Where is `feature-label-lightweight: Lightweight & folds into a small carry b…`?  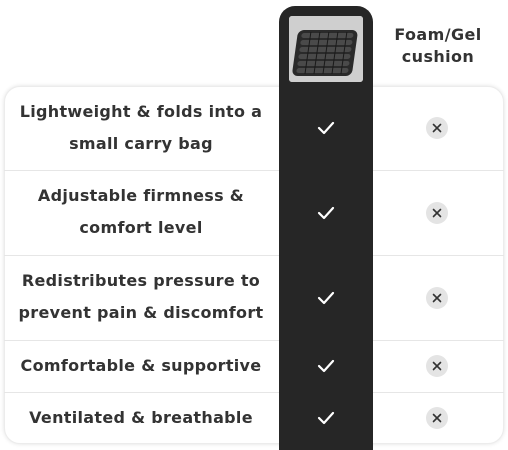
feature-label-lightweight: Lightweight & folds into a small carry b… is located at coordinates (141, 127).